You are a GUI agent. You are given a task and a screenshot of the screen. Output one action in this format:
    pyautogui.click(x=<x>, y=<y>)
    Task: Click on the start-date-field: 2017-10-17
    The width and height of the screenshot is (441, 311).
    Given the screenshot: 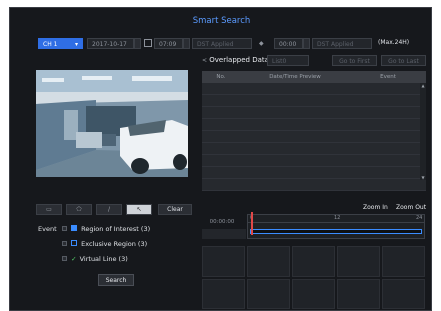 What is the action you would take?
    pyautogui.click(x=110, y=43)
    